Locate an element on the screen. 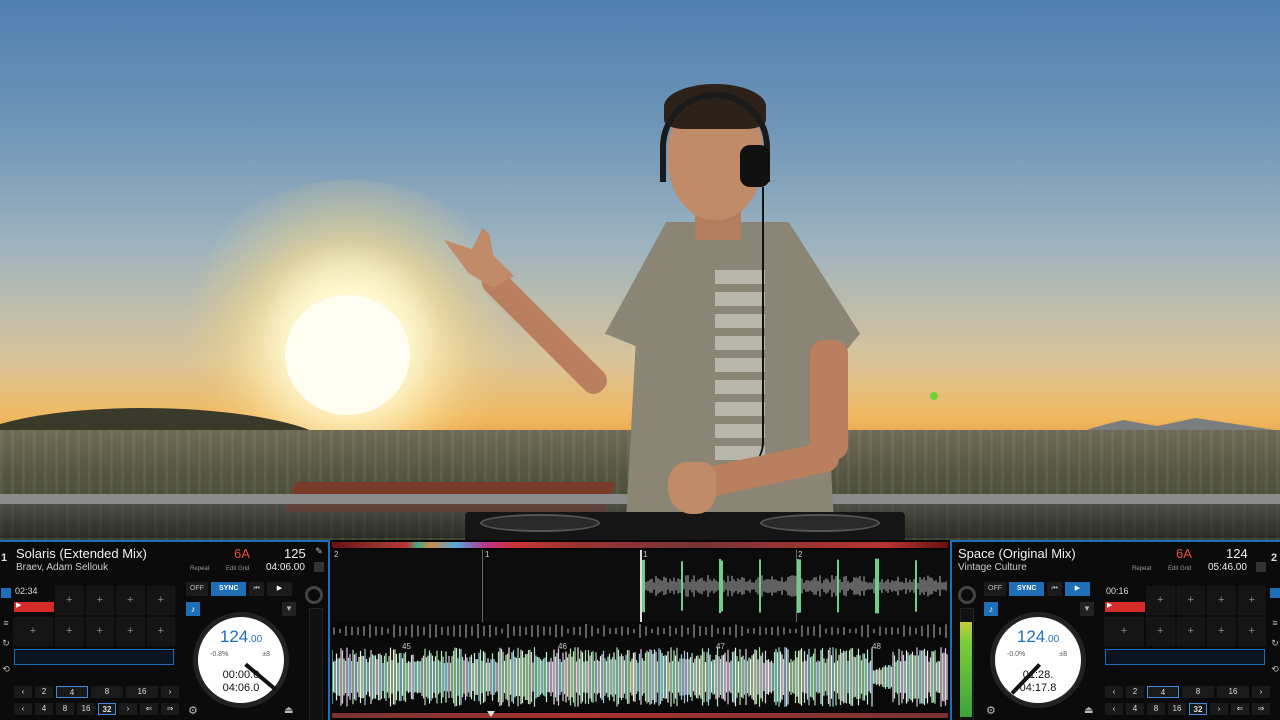 This screenshot has height=720, width=1280. light-dot is located at coordinates (934, 396).